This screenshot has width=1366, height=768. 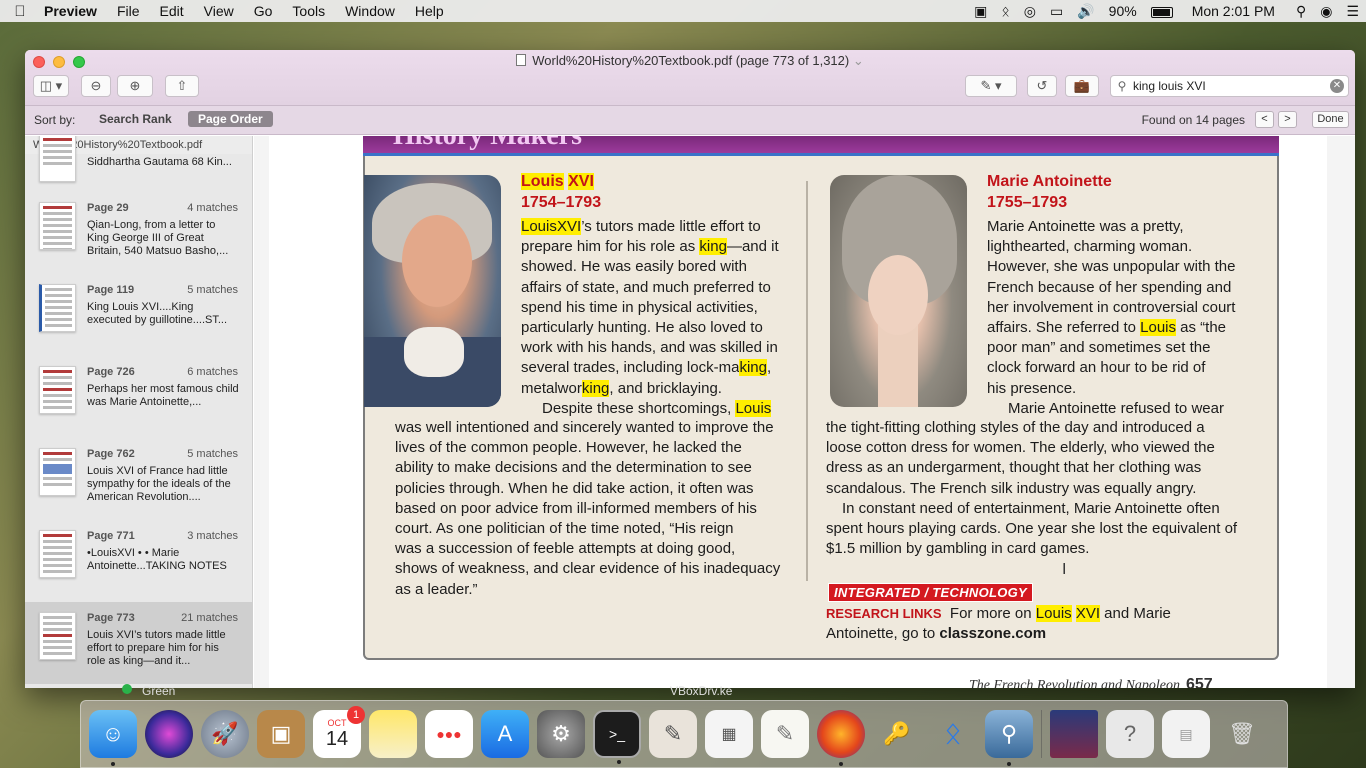 What do you see at coordinates (111, 372) in the screenshot?
I see `result-page: Page 726` at bounding box center [111, 372].